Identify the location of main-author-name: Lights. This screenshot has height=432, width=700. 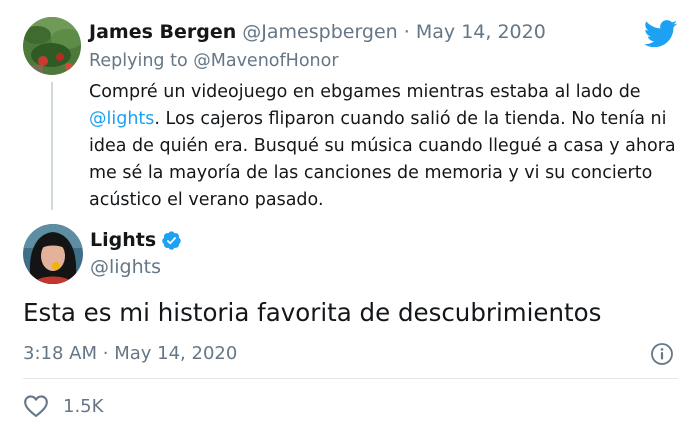
(123, 240).